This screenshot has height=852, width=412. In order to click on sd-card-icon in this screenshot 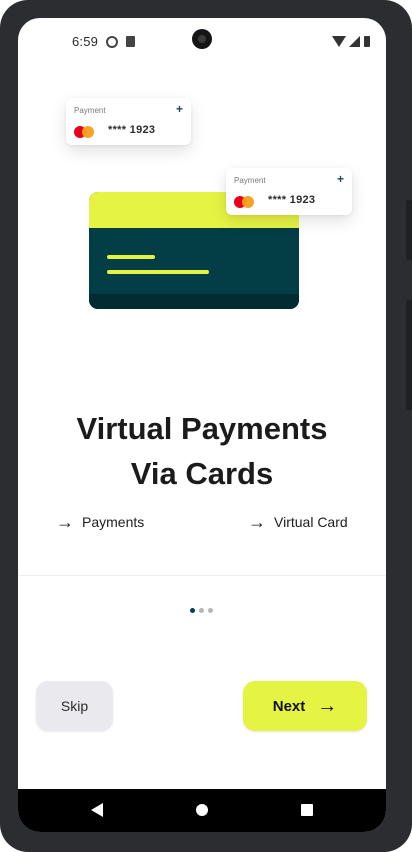, I will do `click(130, 41)`.